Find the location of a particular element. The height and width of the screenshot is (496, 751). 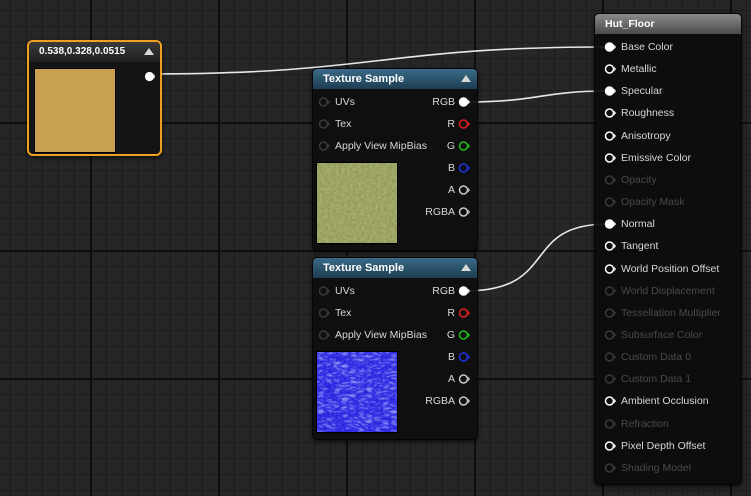

pin-label: Base Color is located at coordinates (647, 47).